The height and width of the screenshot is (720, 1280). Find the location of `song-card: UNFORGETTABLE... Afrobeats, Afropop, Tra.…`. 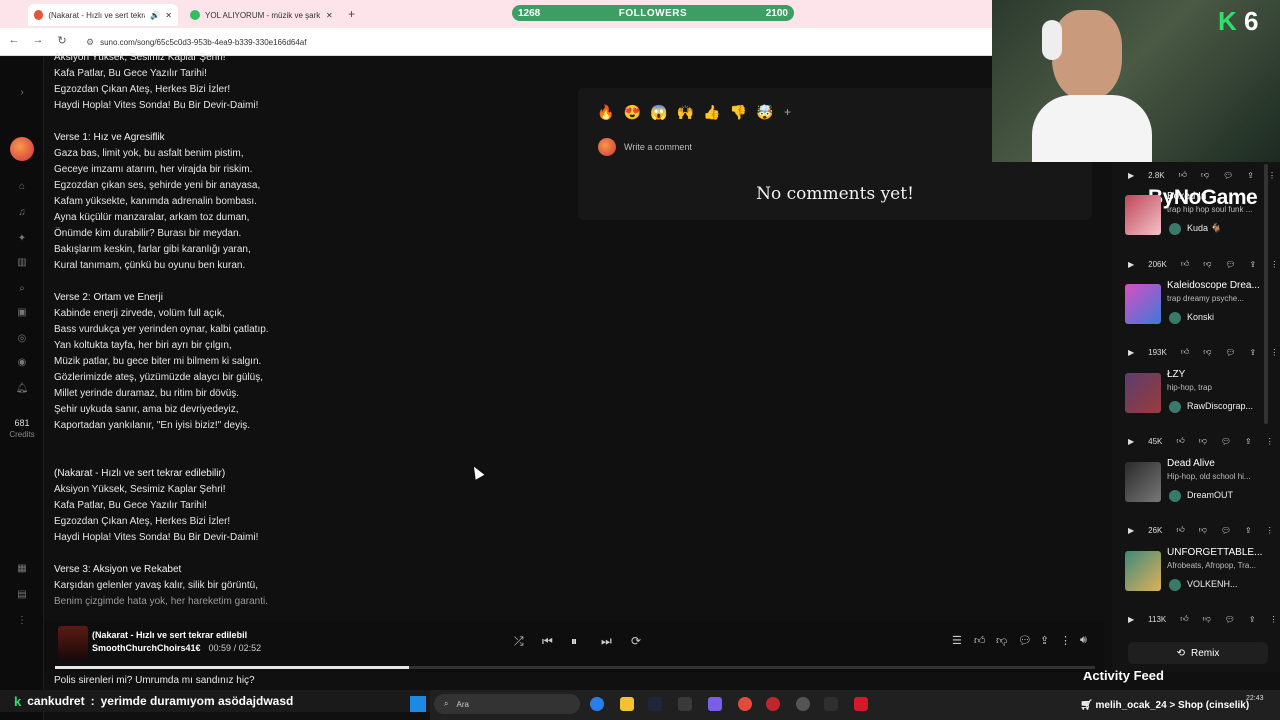

song-card: UNFORGETTABLE... Afrobeats, Afropop, Tra.… is located at coordinates (1200, 580).